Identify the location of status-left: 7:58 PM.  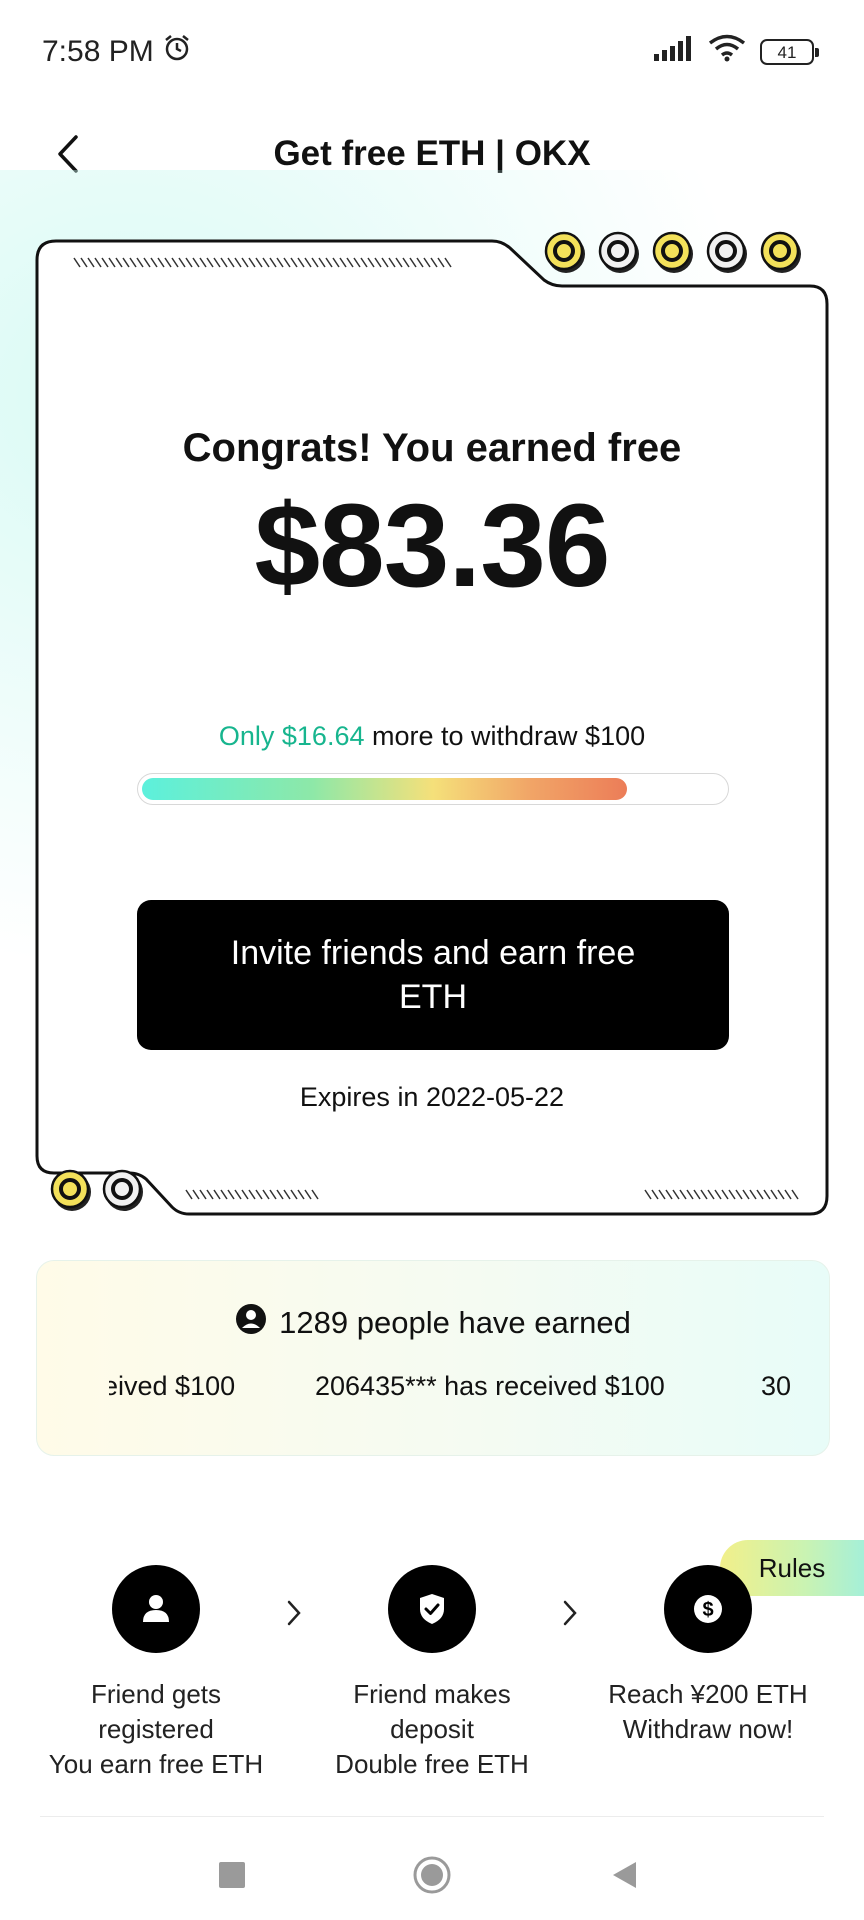
(117, 52).